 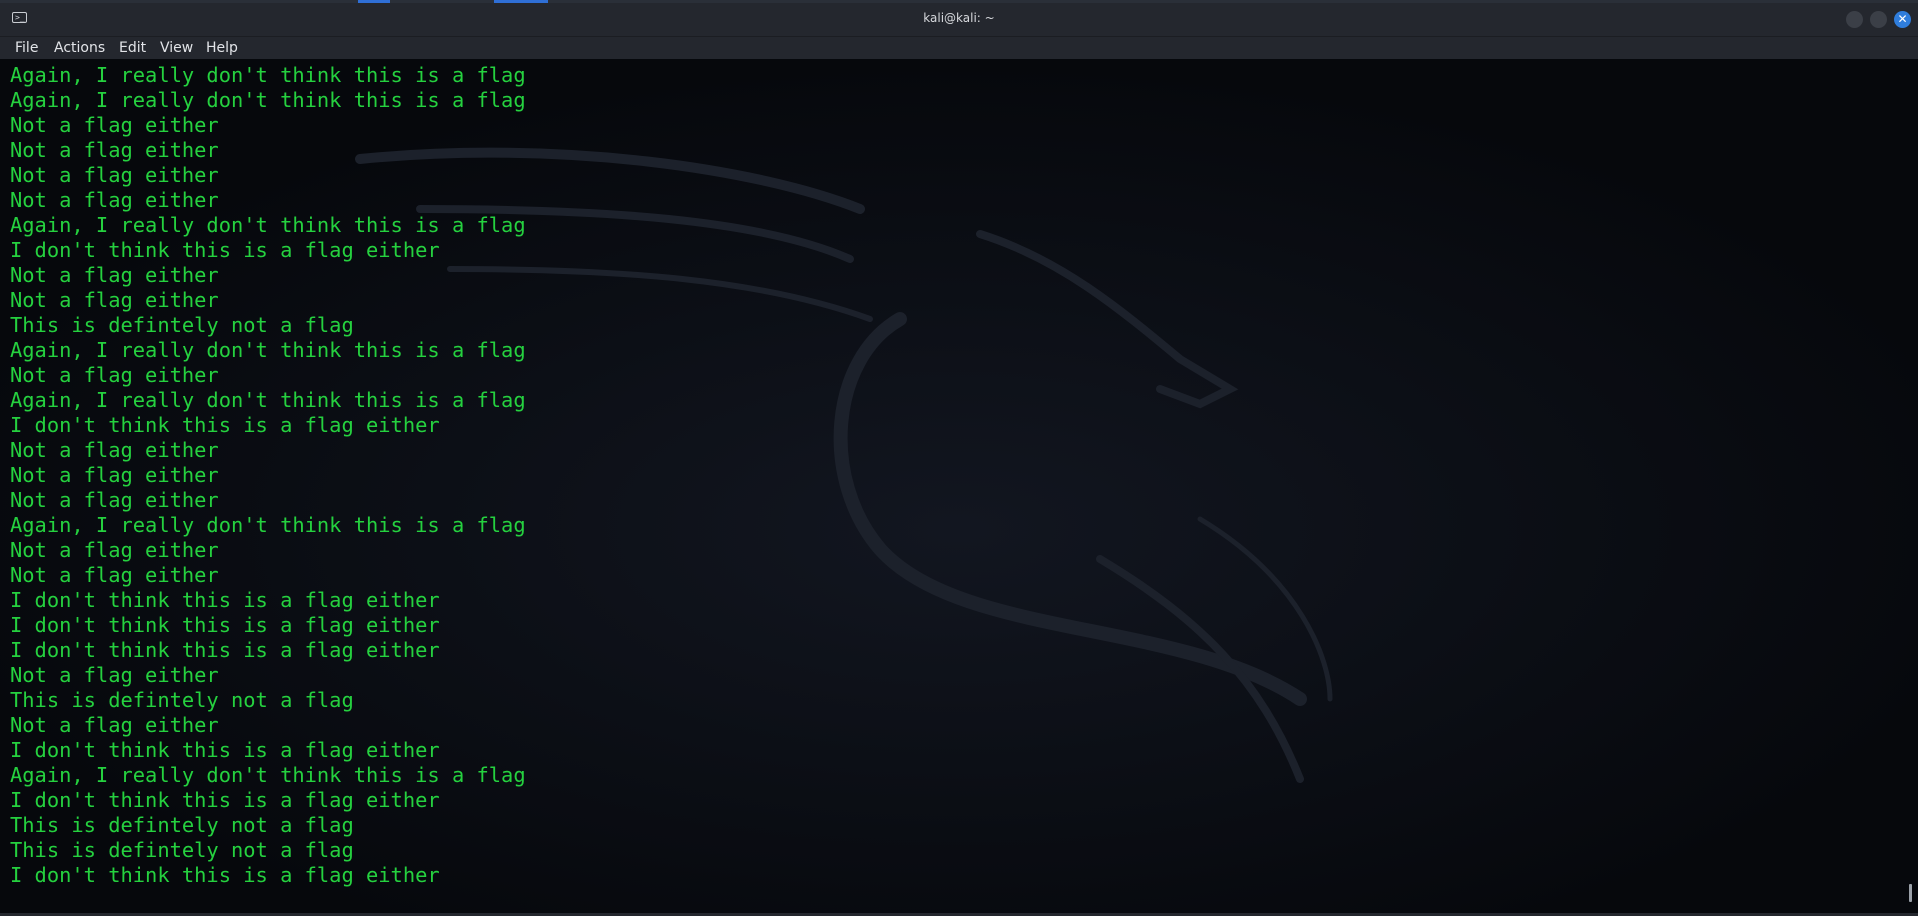 What do you see at coordinates (1854, 19) in the screenshot?
I see `minimize-icon` at bounding box center [1854, 19].